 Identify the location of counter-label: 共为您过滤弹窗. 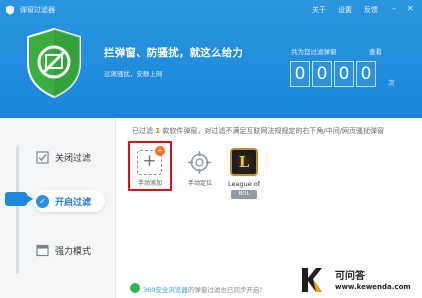
(314, 52).